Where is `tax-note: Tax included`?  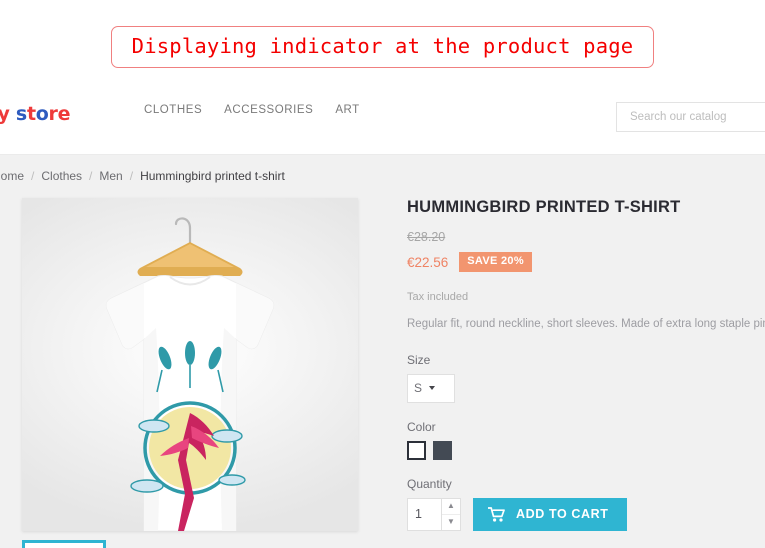
tax-note: Tax included is located at coordinates (438, 297).